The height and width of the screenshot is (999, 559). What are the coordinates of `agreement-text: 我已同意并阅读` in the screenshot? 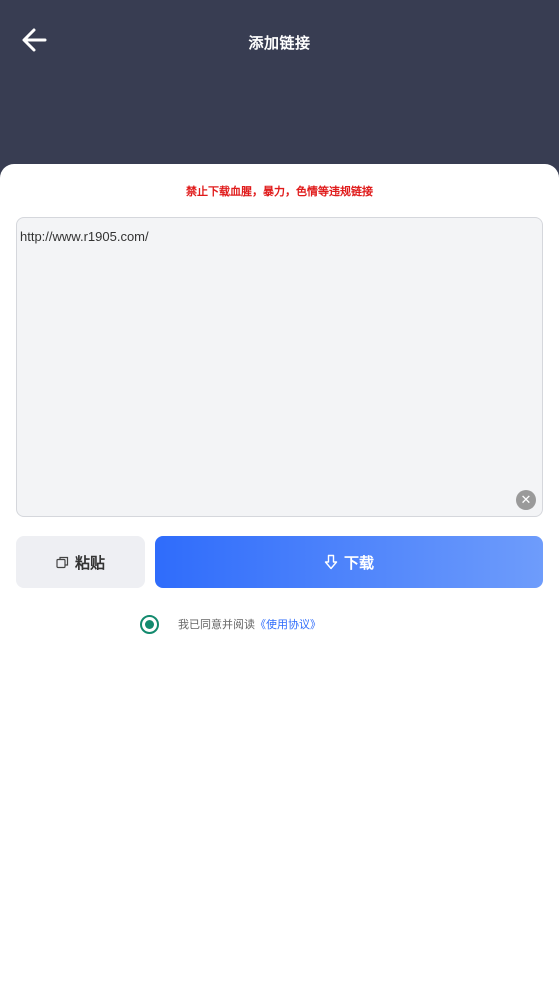 It's located at (216, 624).